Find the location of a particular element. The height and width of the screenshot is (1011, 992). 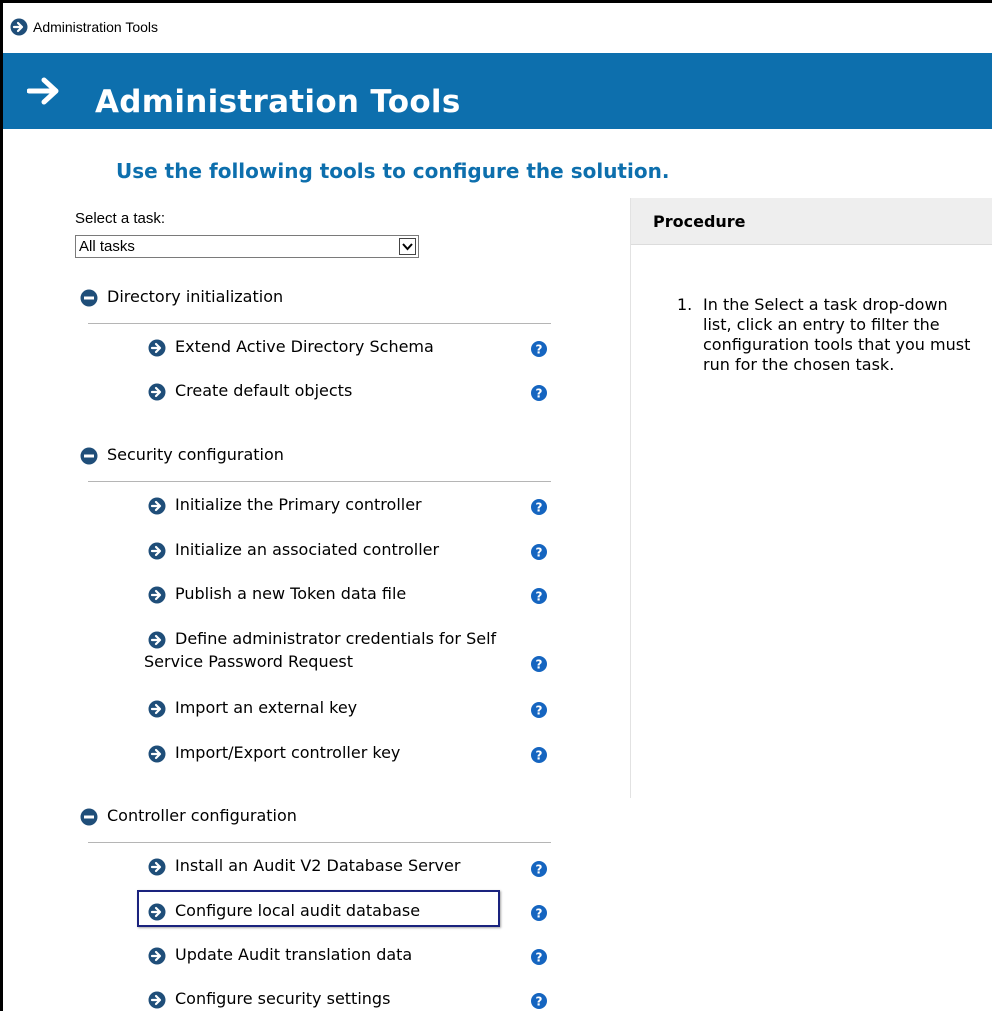

task-filter-select: All tasks is located at coordinates (247, 246).